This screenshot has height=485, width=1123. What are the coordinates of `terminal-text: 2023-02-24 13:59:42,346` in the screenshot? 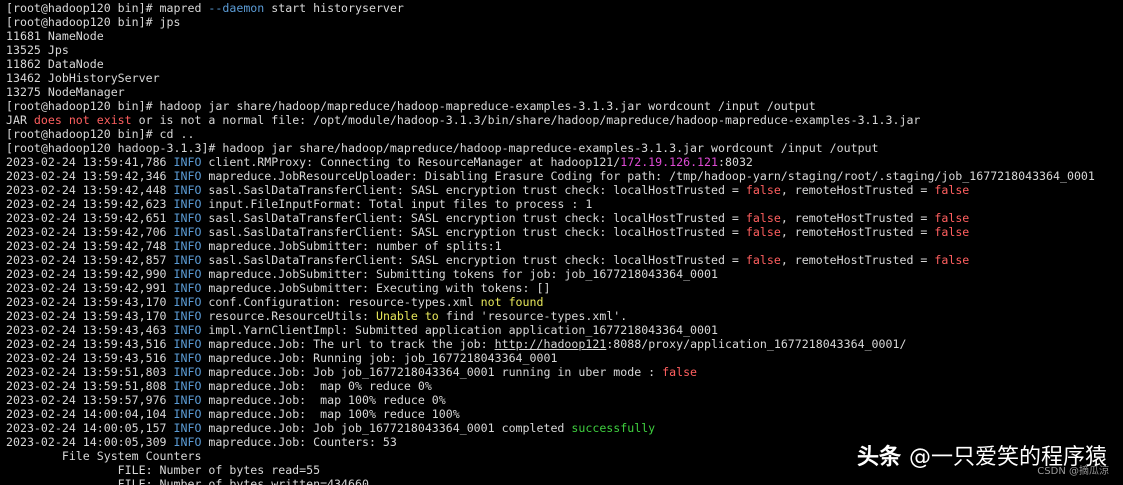 It's located at (90, 176).